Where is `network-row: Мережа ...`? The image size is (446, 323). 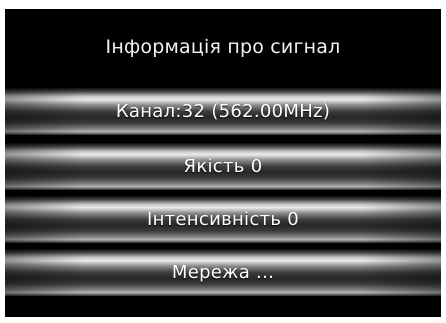 network-row: Мережа ... is located at coordinates (223, 272).